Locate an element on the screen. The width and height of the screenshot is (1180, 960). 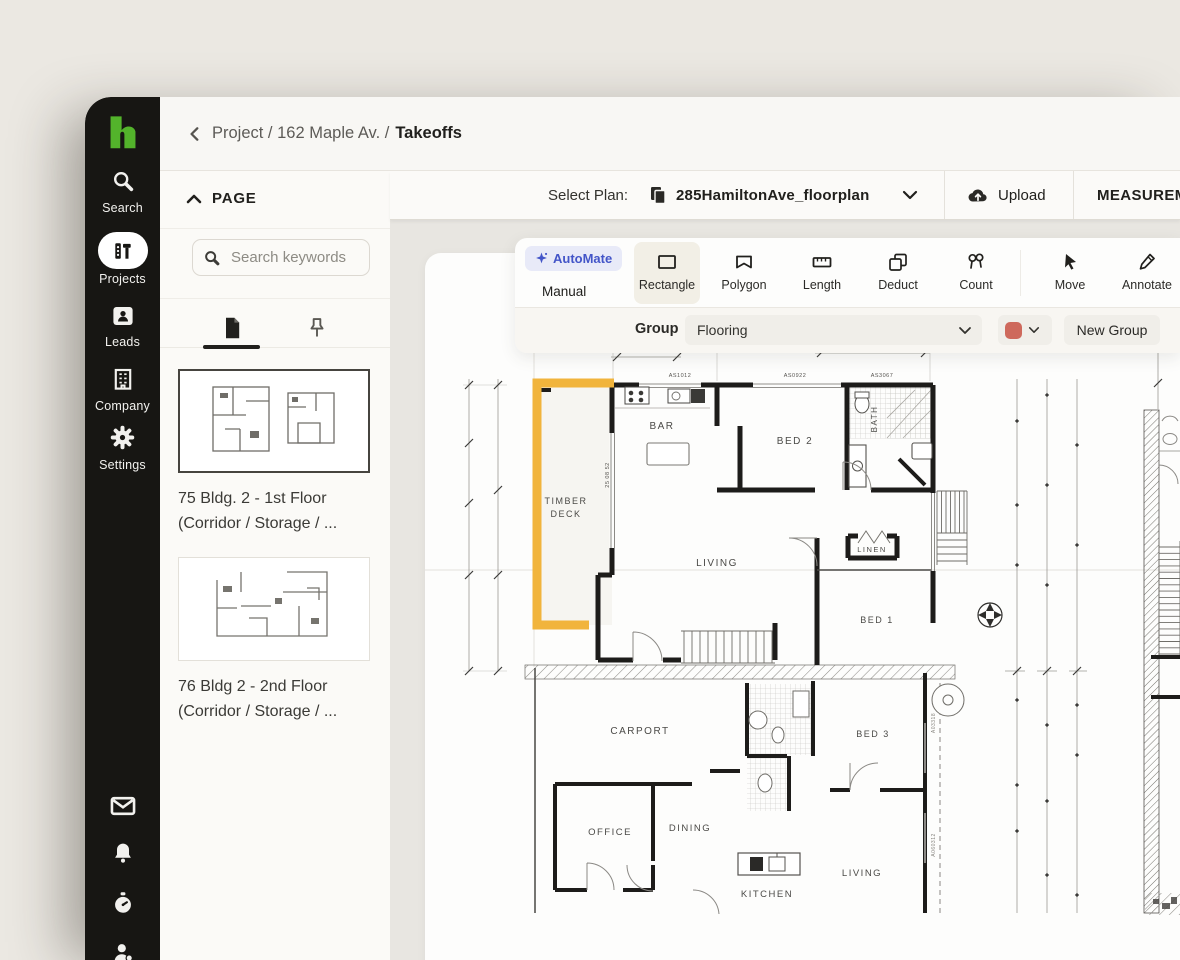
tool-annotate: Annotate is located at coordinates (1147, 273).